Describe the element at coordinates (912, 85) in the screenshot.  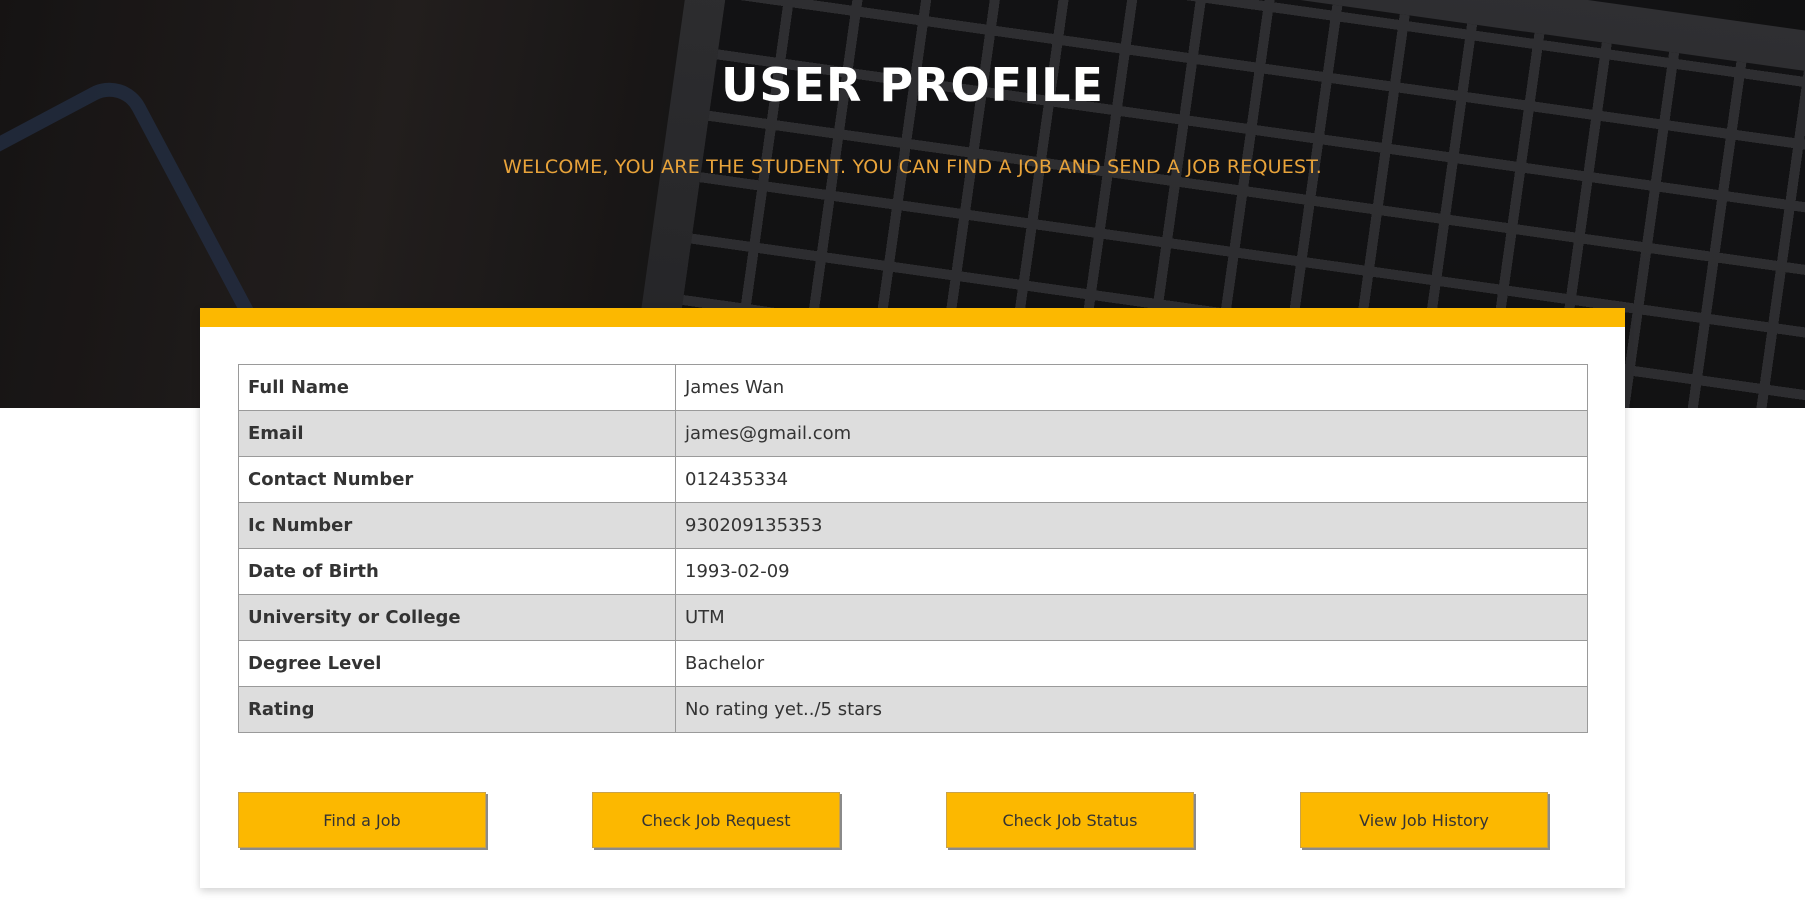
I see `page-title: USER PROFILE` at that location.